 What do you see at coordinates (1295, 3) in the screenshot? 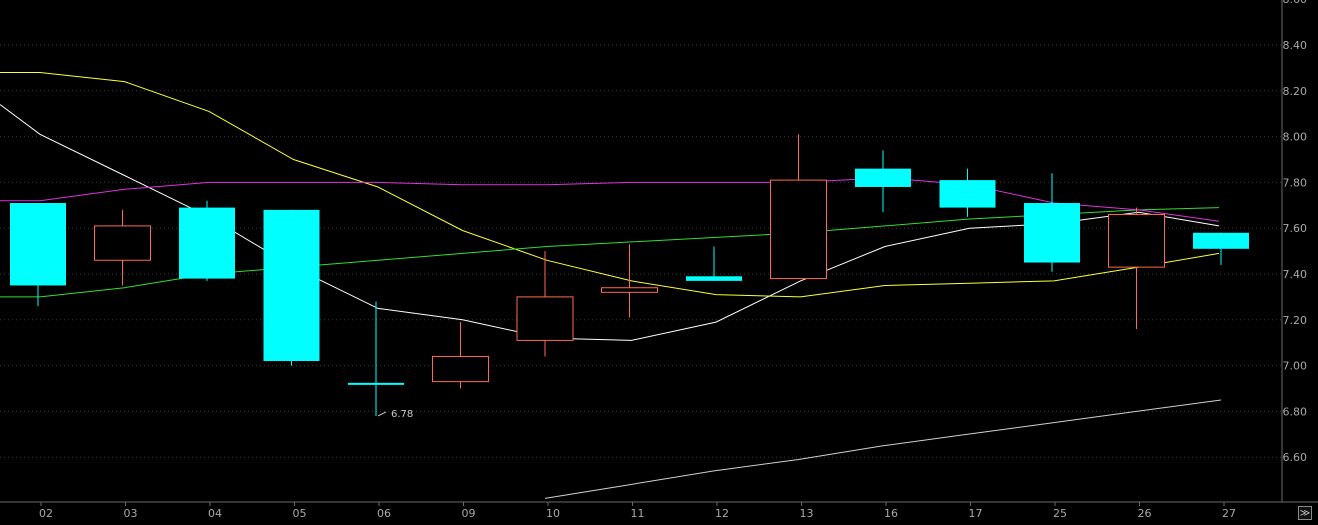
I see `y-tick-label: 8.60` at bounding box center [1295, 3].